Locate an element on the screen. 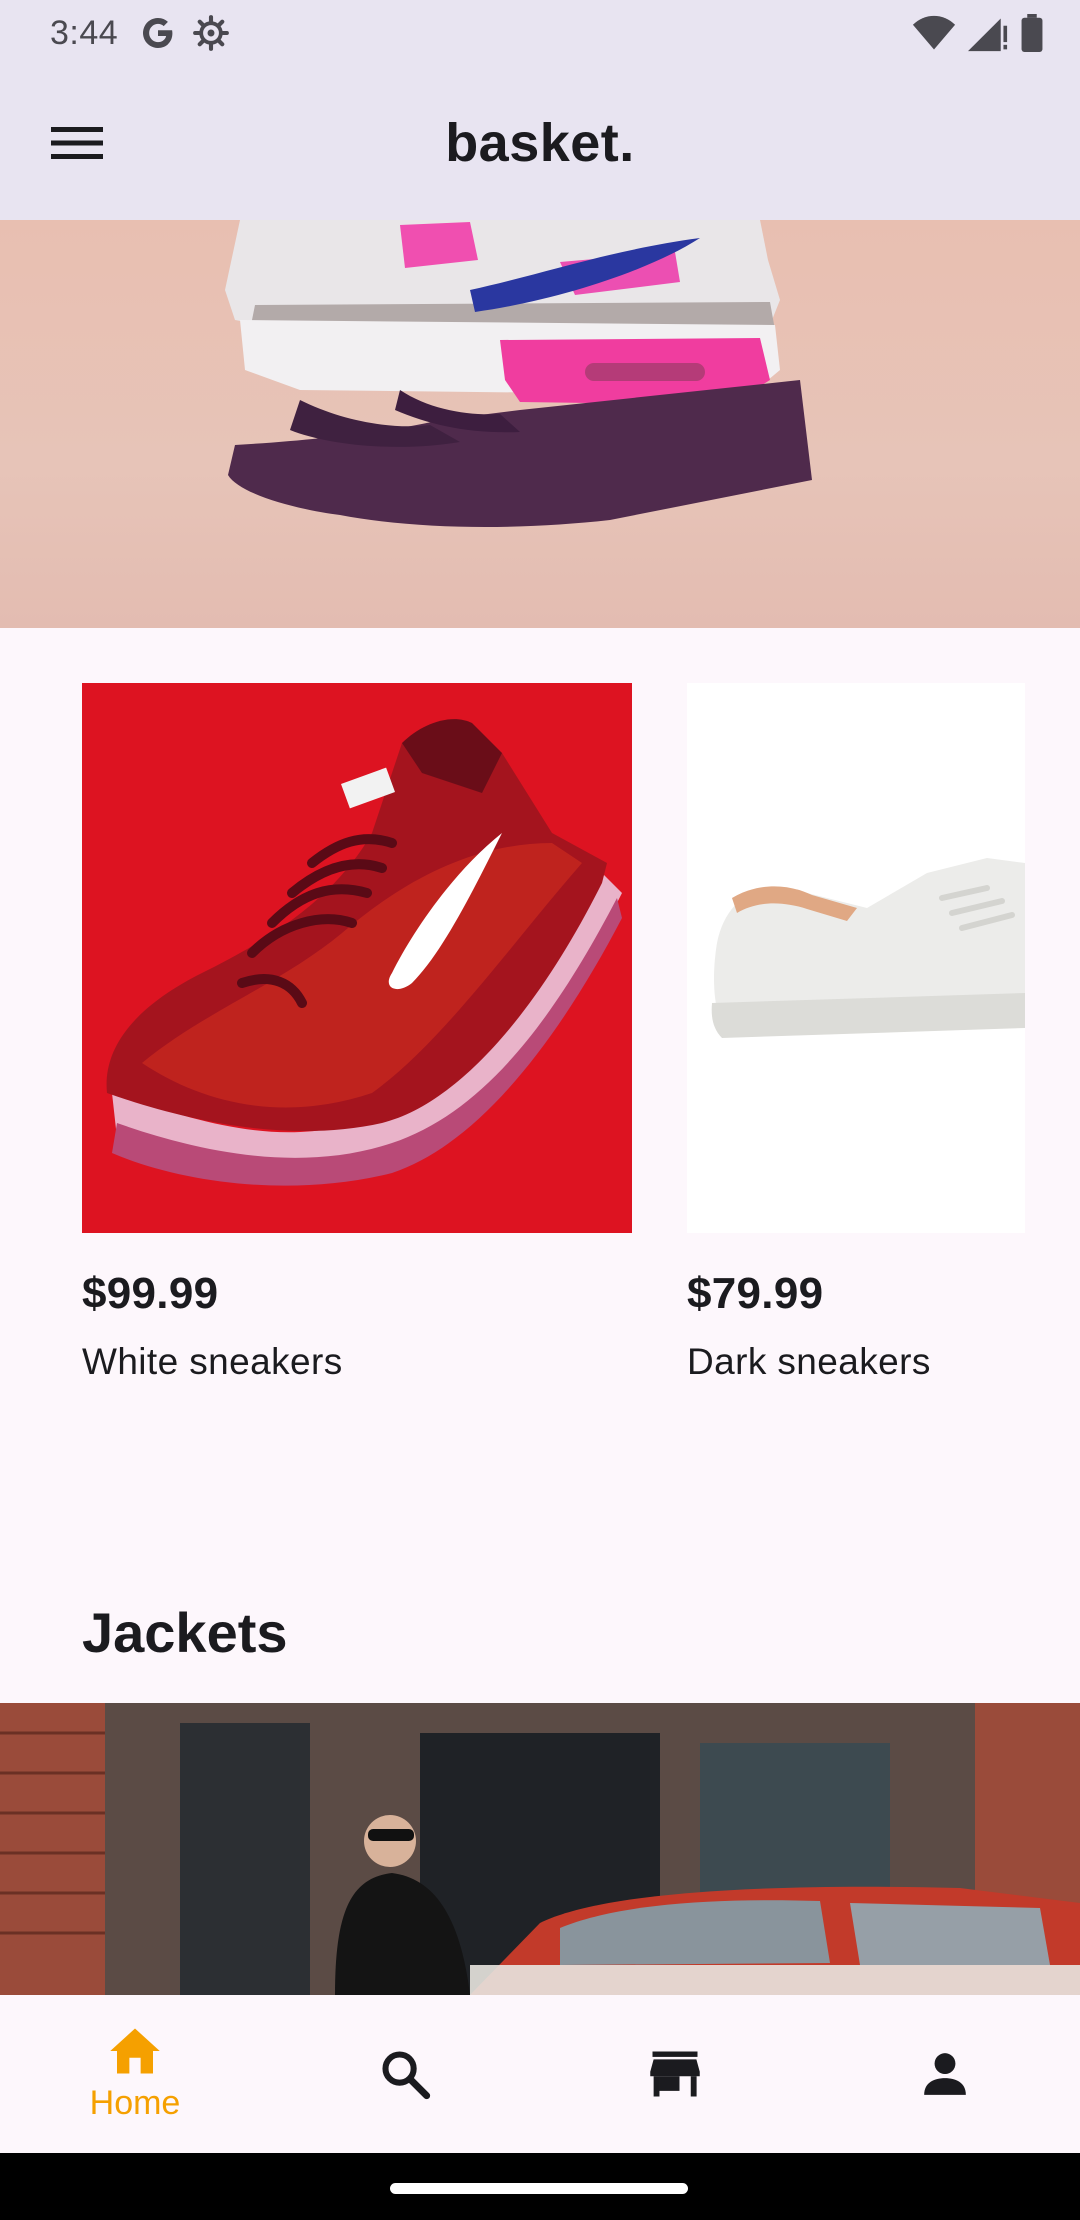  red-running-shoe-image is located at coordinates (357, 958).